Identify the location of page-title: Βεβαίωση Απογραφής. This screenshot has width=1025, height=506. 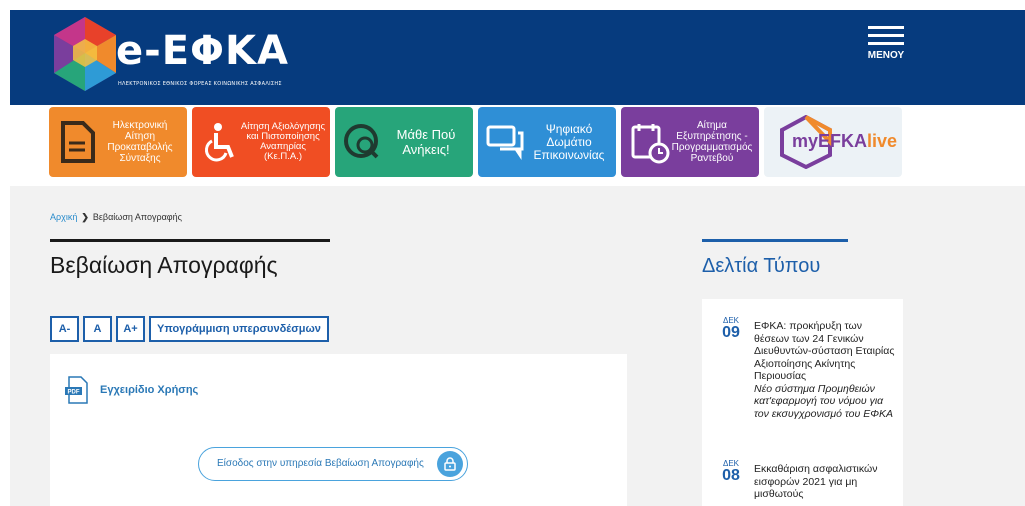
(164, 265).